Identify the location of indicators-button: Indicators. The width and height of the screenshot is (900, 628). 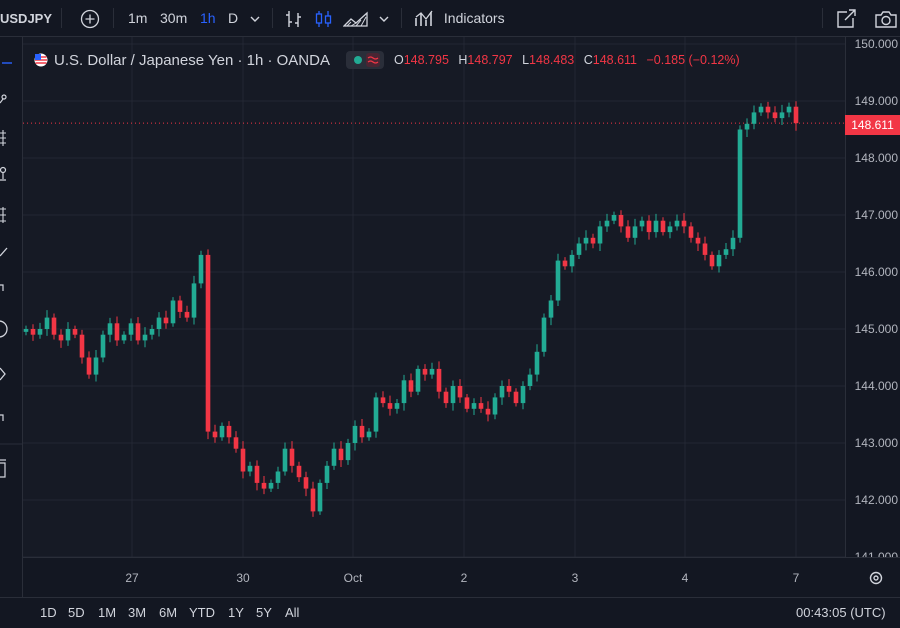
(459, 18).